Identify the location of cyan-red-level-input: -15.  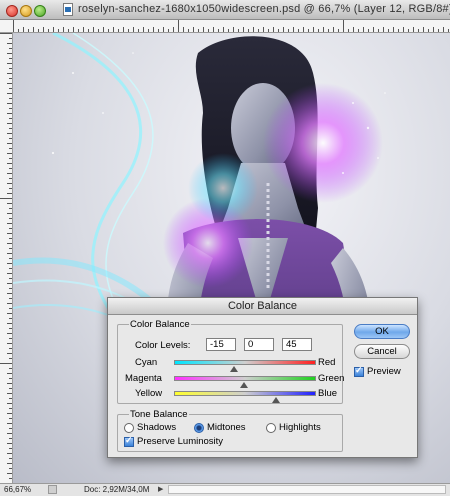
(221, 344).